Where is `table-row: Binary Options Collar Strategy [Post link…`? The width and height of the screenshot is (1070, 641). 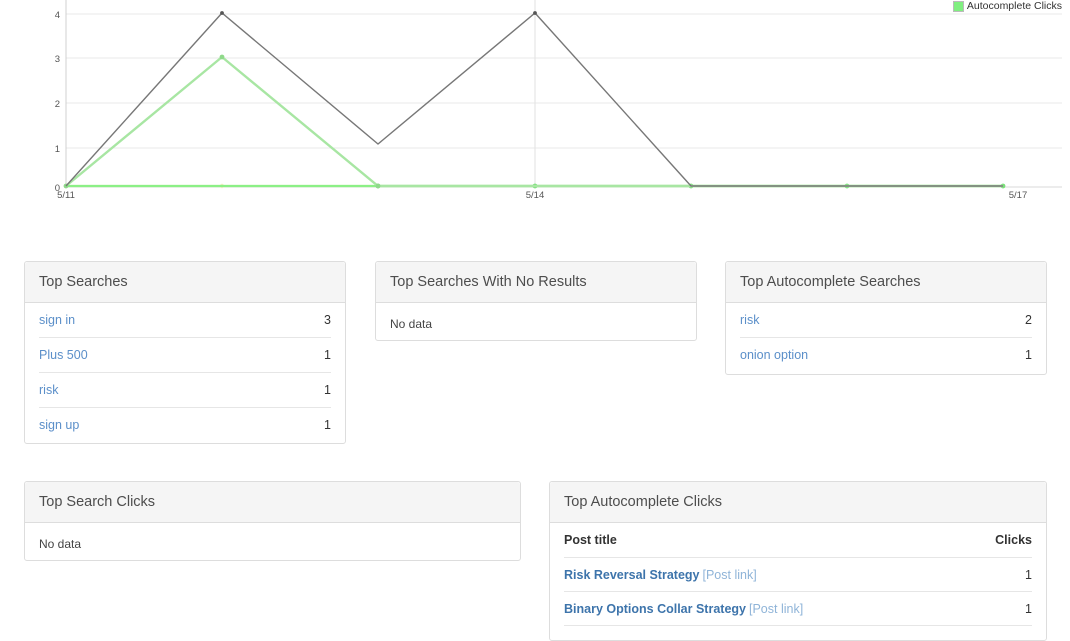 table-row: Binary Options Collar Strategy [Post link… is located at coordinates (798, 608).